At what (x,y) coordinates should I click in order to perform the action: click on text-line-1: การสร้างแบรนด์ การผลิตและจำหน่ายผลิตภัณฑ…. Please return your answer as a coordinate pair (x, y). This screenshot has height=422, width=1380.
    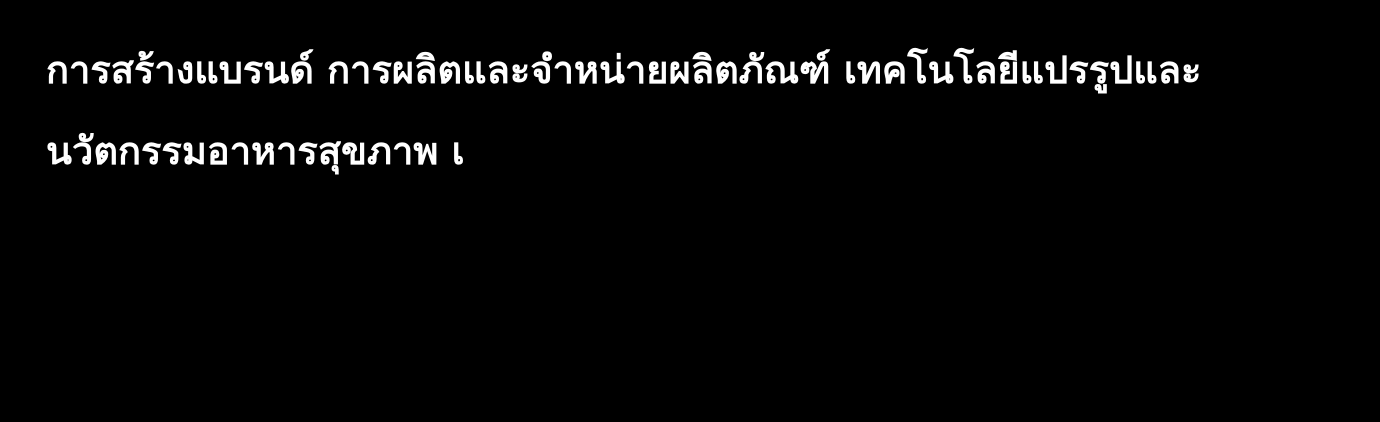
    Looking at the image, I should click on (624, 70).